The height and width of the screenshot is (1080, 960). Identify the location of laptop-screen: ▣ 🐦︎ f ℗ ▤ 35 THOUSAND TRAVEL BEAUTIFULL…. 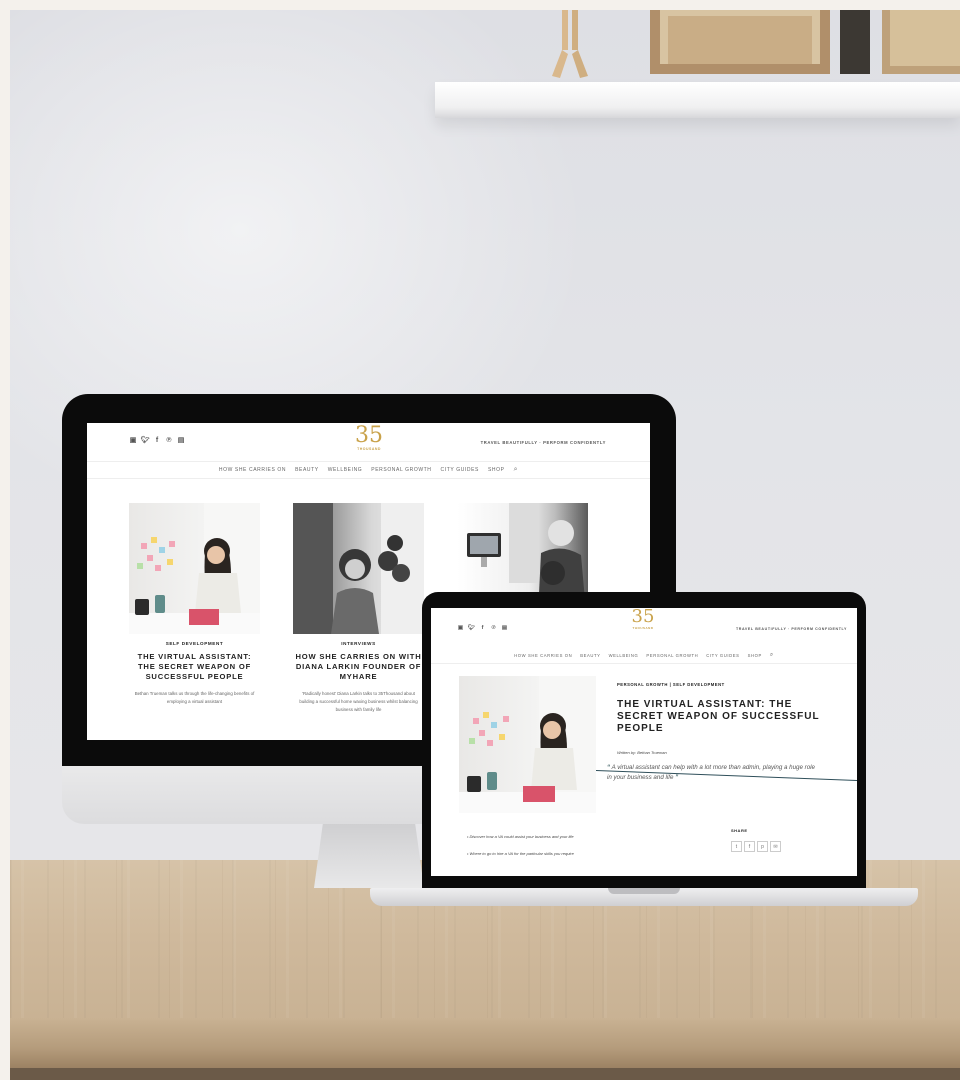
(644, 742).